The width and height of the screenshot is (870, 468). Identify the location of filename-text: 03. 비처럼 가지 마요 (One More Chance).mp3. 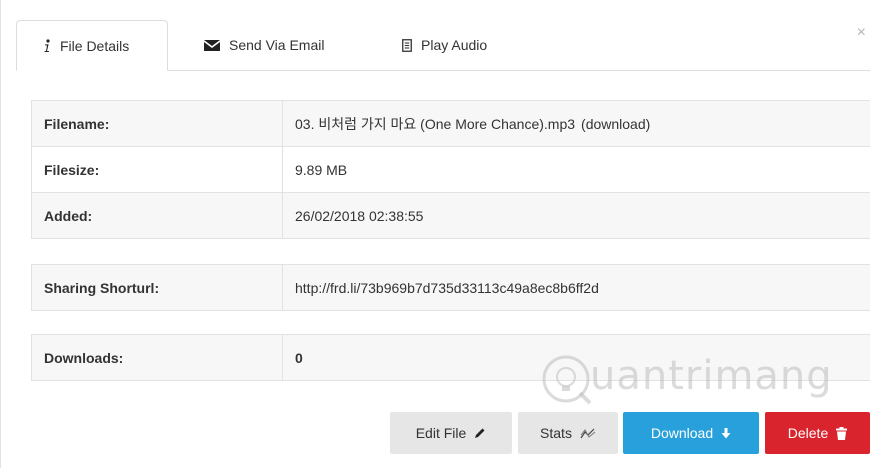
(435, 123).